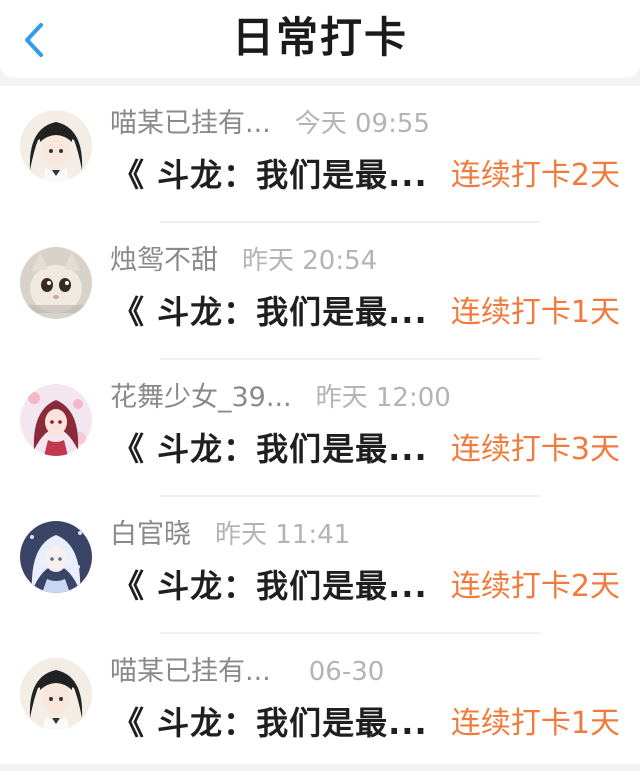  What do you see at coordinates (164, 260) in the screenshot?
I see `nickname: 烛鸳不甜` at bounding box center [164, 260].